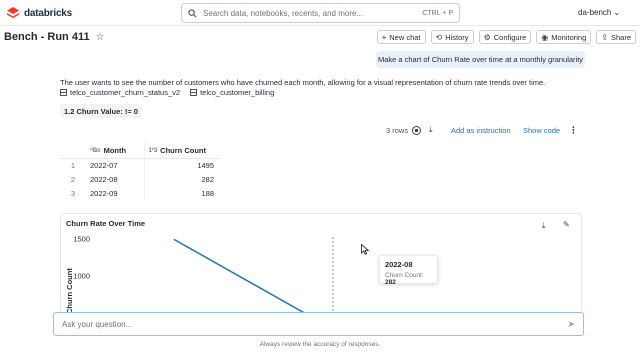  What do you see at coordinates (140, 165) in the screenshot?
I see `table-row: 1 2022-07 1495` at bounding box center [140, 165].